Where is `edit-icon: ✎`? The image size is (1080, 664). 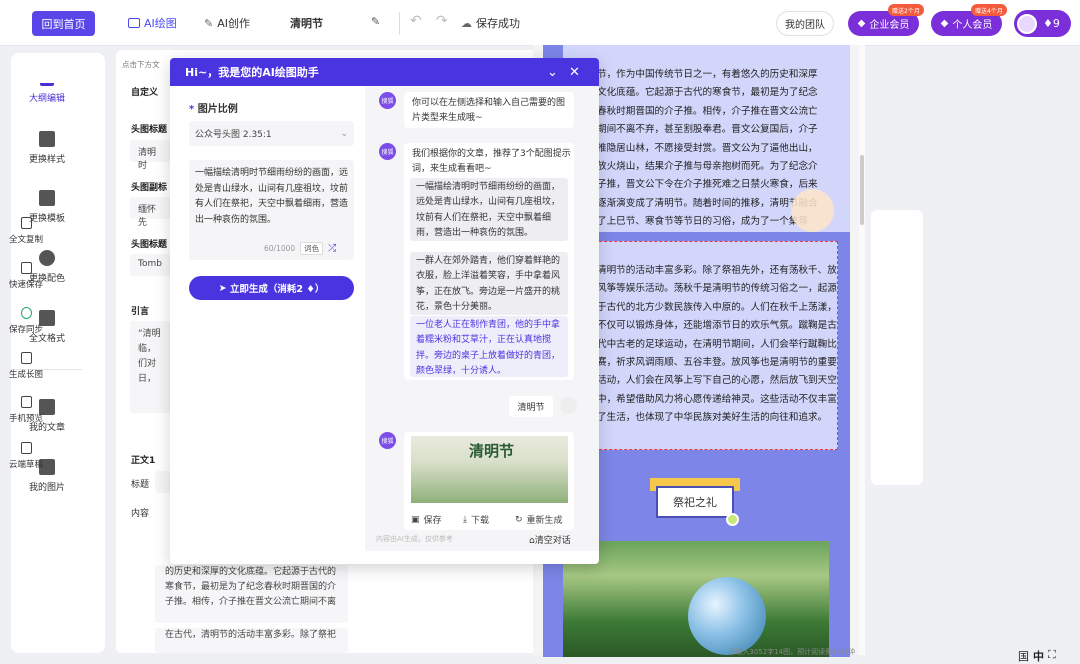
edit-icon: ✎ is located at coordinates (375, 21).